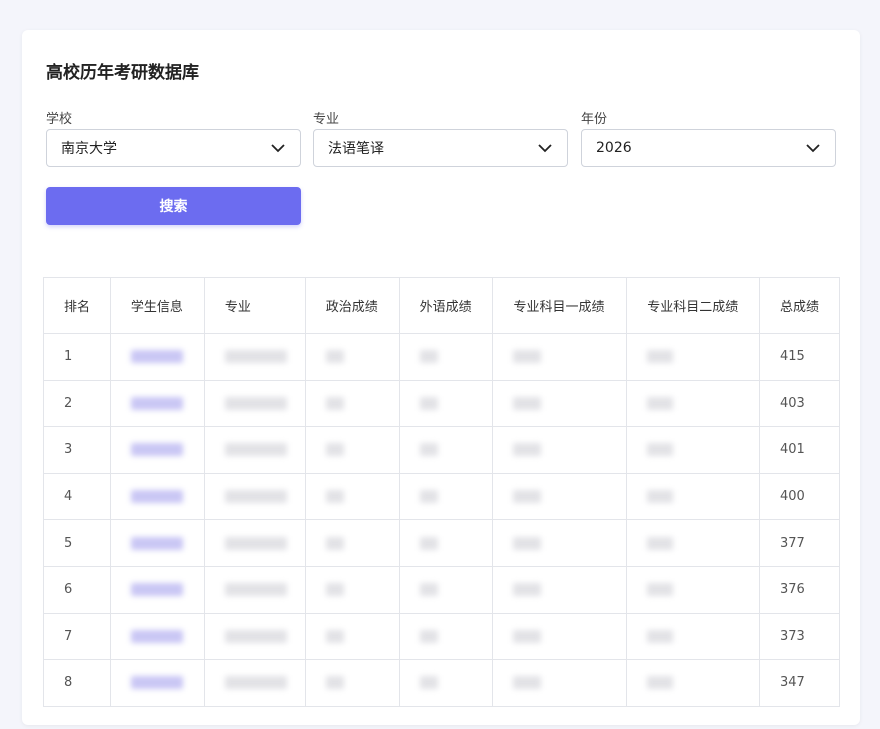 The image size is (880, 729). I want to click on rank-cell: 5, so click(77, 543).